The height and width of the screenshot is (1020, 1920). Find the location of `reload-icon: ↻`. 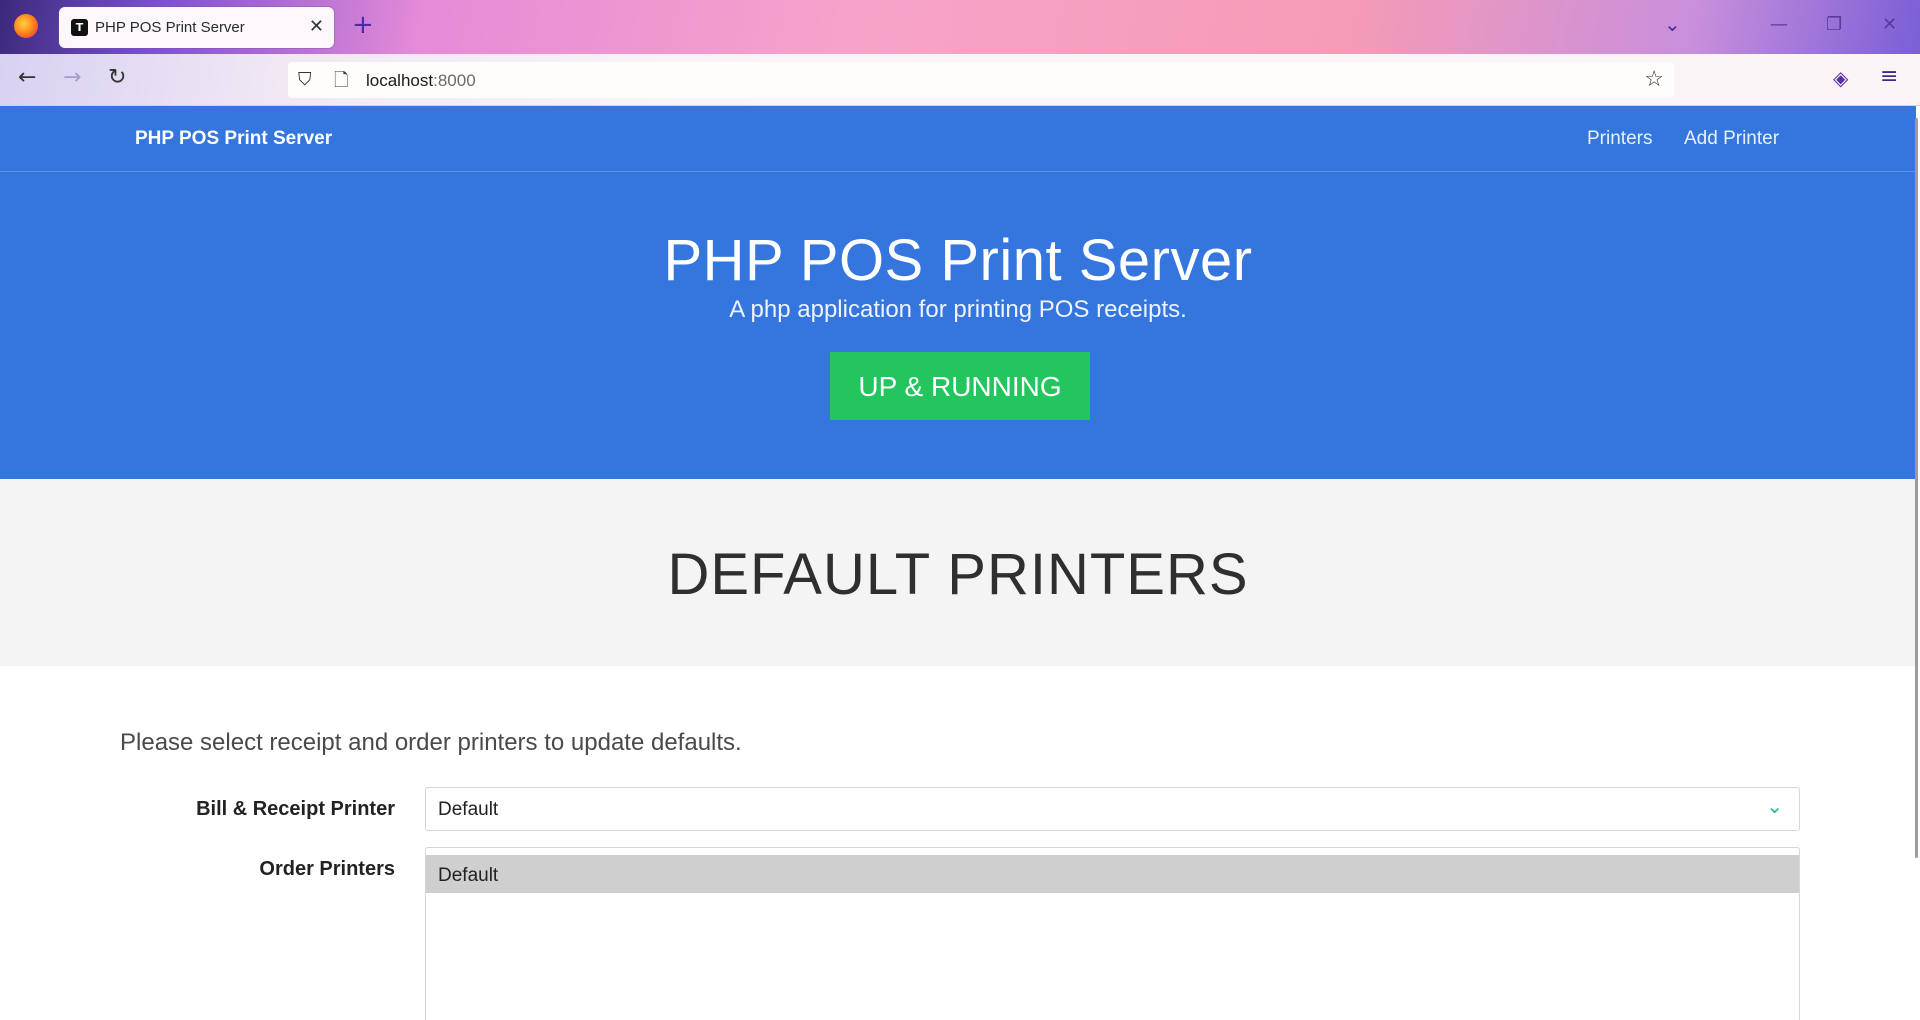

reload-icon: ↻ is located at coordinates (117, 78).